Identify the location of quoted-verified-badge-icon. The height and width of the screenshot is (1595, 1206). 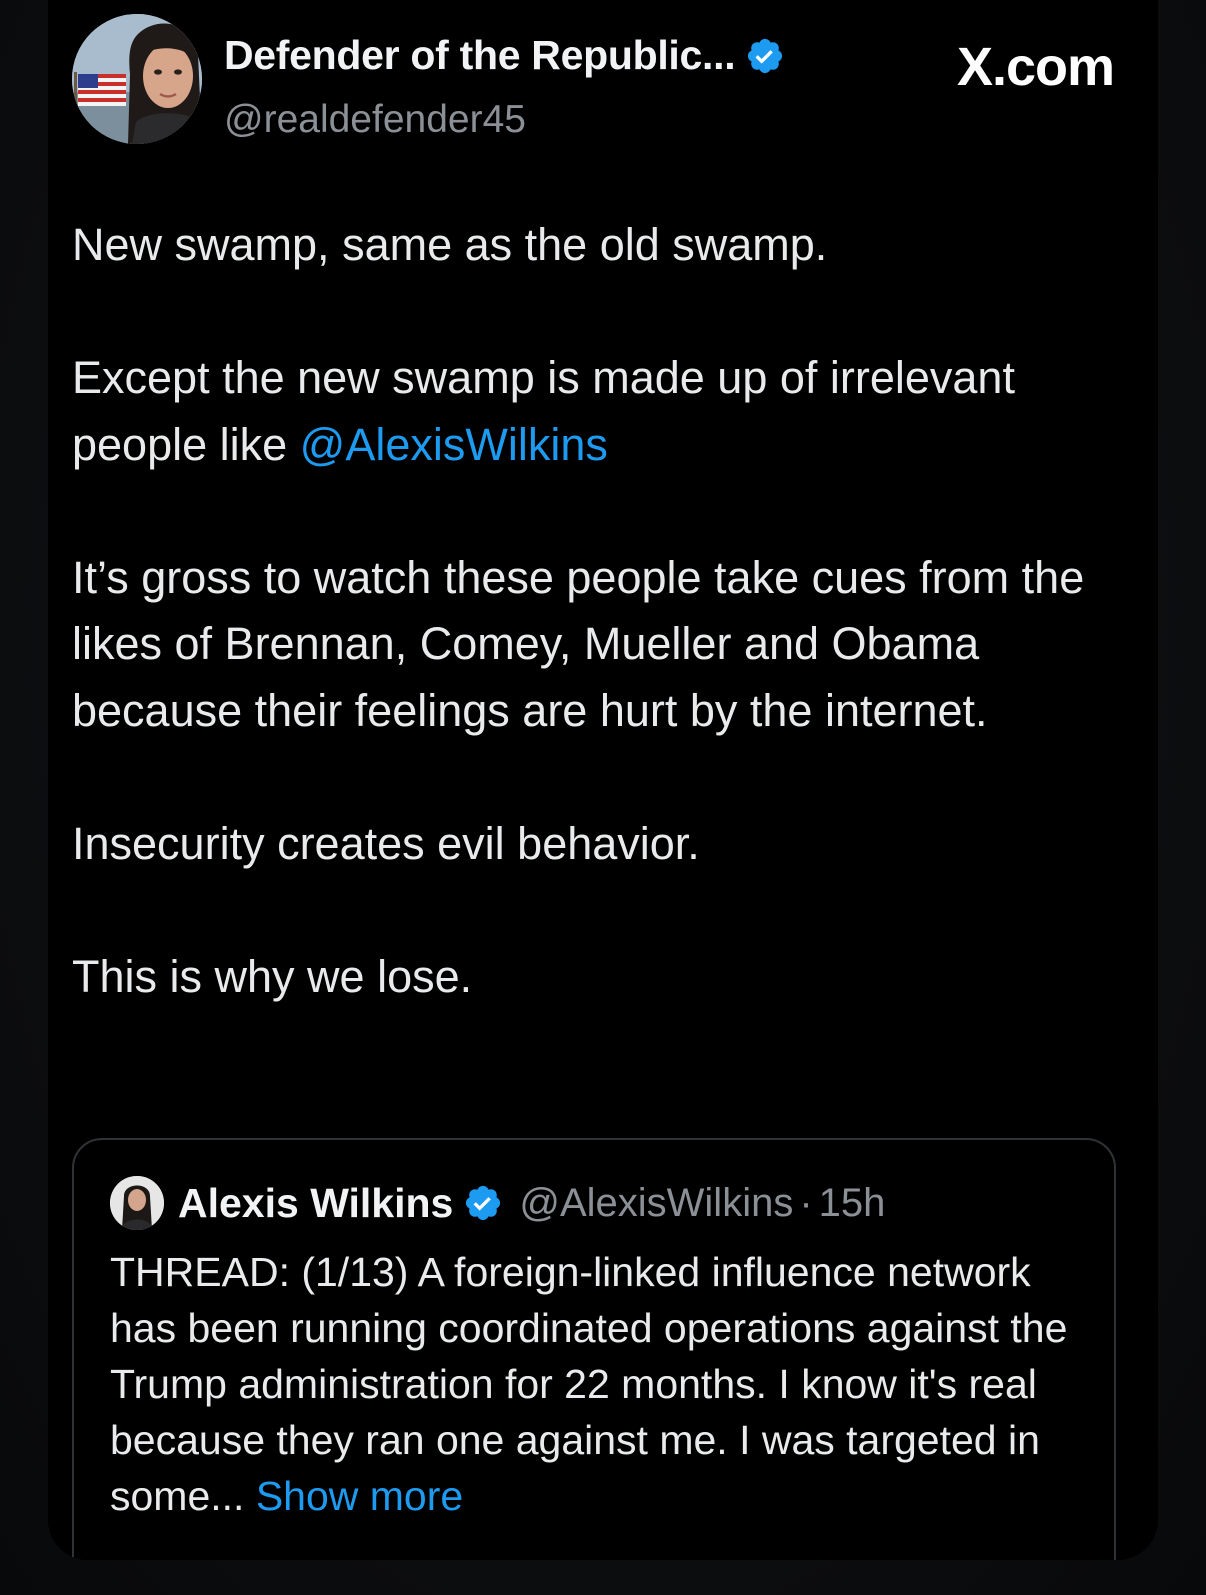
(483, 1203).